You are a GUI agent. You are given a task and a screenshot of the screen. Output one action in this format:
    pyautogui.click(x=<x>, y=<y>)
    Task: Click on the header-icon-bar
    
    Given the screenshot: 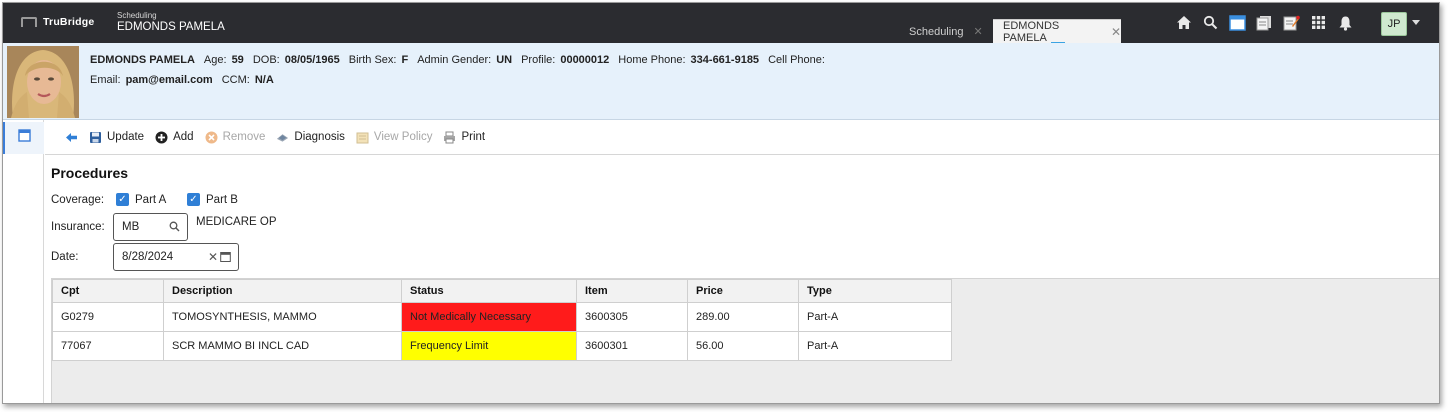 What is the action you would take?
    pyautogui.click(x=1264, y=22)
    